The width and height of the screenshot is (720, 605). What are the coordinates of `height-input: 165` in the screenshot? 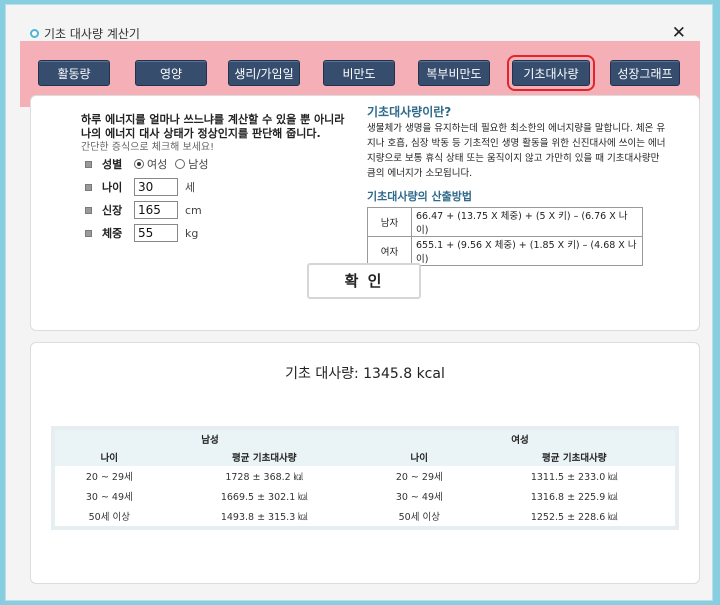 It's located at (156, 210).